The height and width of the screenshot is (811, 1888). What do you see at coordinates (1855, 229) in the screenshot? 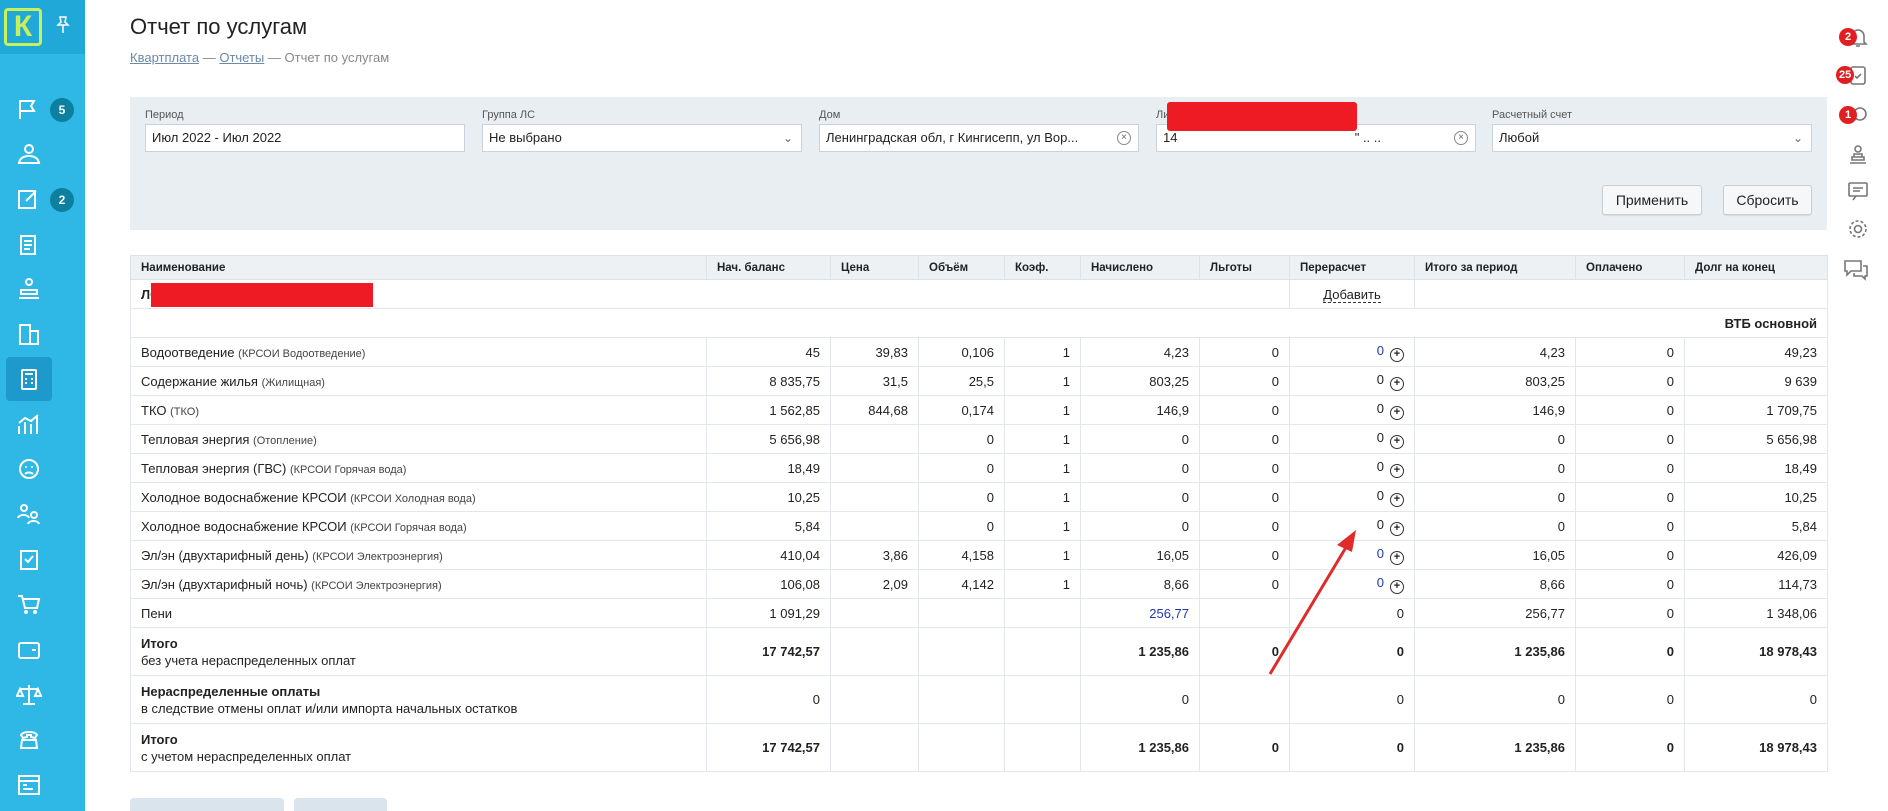
I see `settings-gear-icon` at bounding box center [1855, 229].